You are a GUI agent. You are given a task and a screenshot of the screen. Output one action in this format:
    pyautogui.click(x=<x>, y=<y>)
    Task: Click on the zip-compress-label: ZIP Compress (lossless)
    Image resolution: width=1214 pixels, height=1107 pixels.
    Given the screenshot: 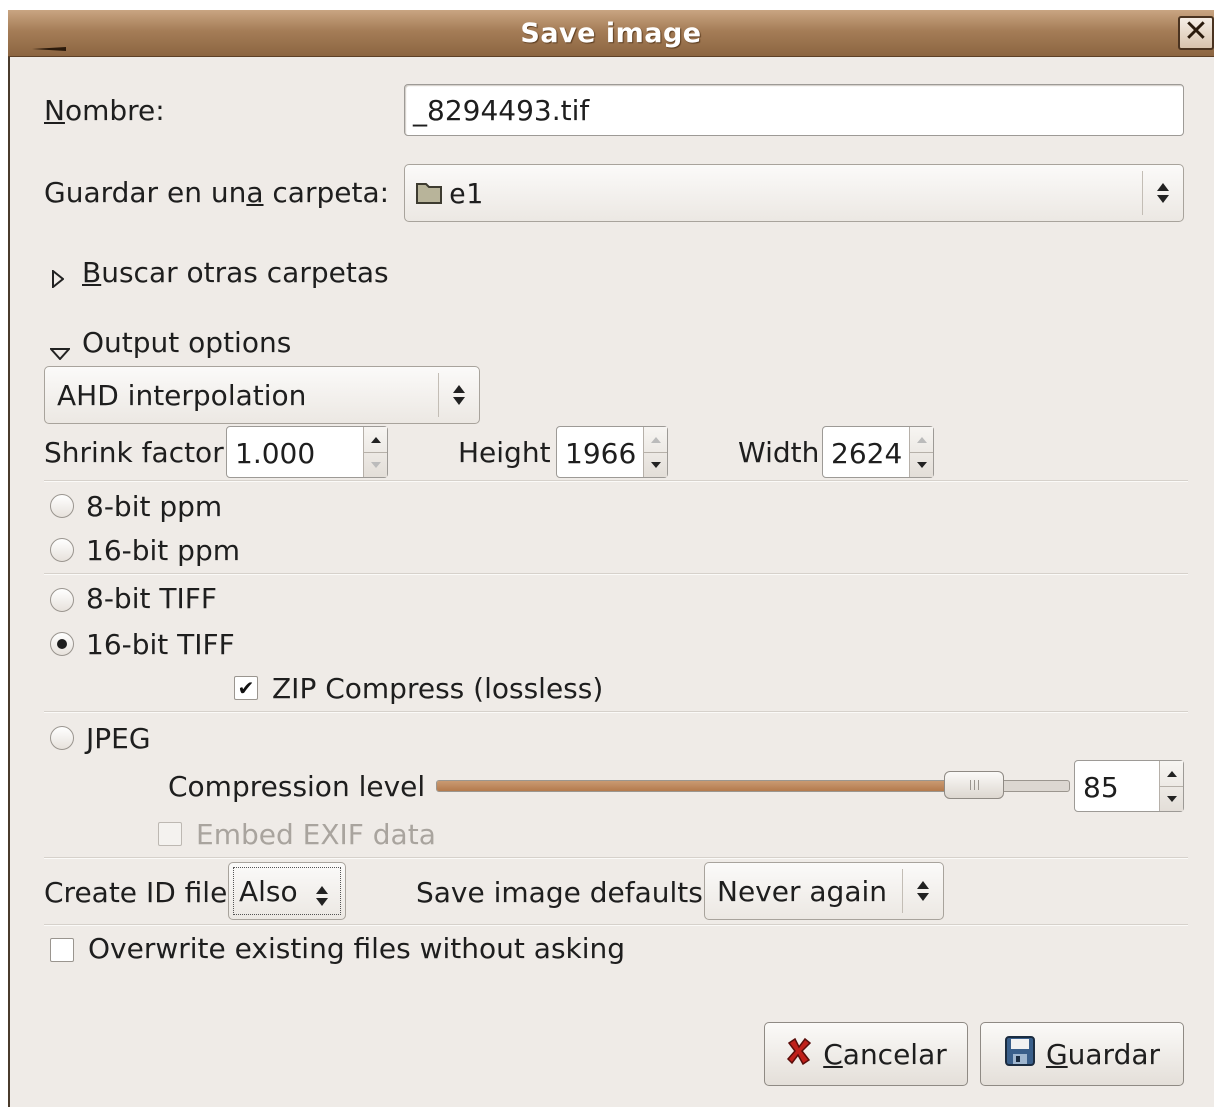 What is the action you would take?
    pyautogui.click(x=438, y=688)
    